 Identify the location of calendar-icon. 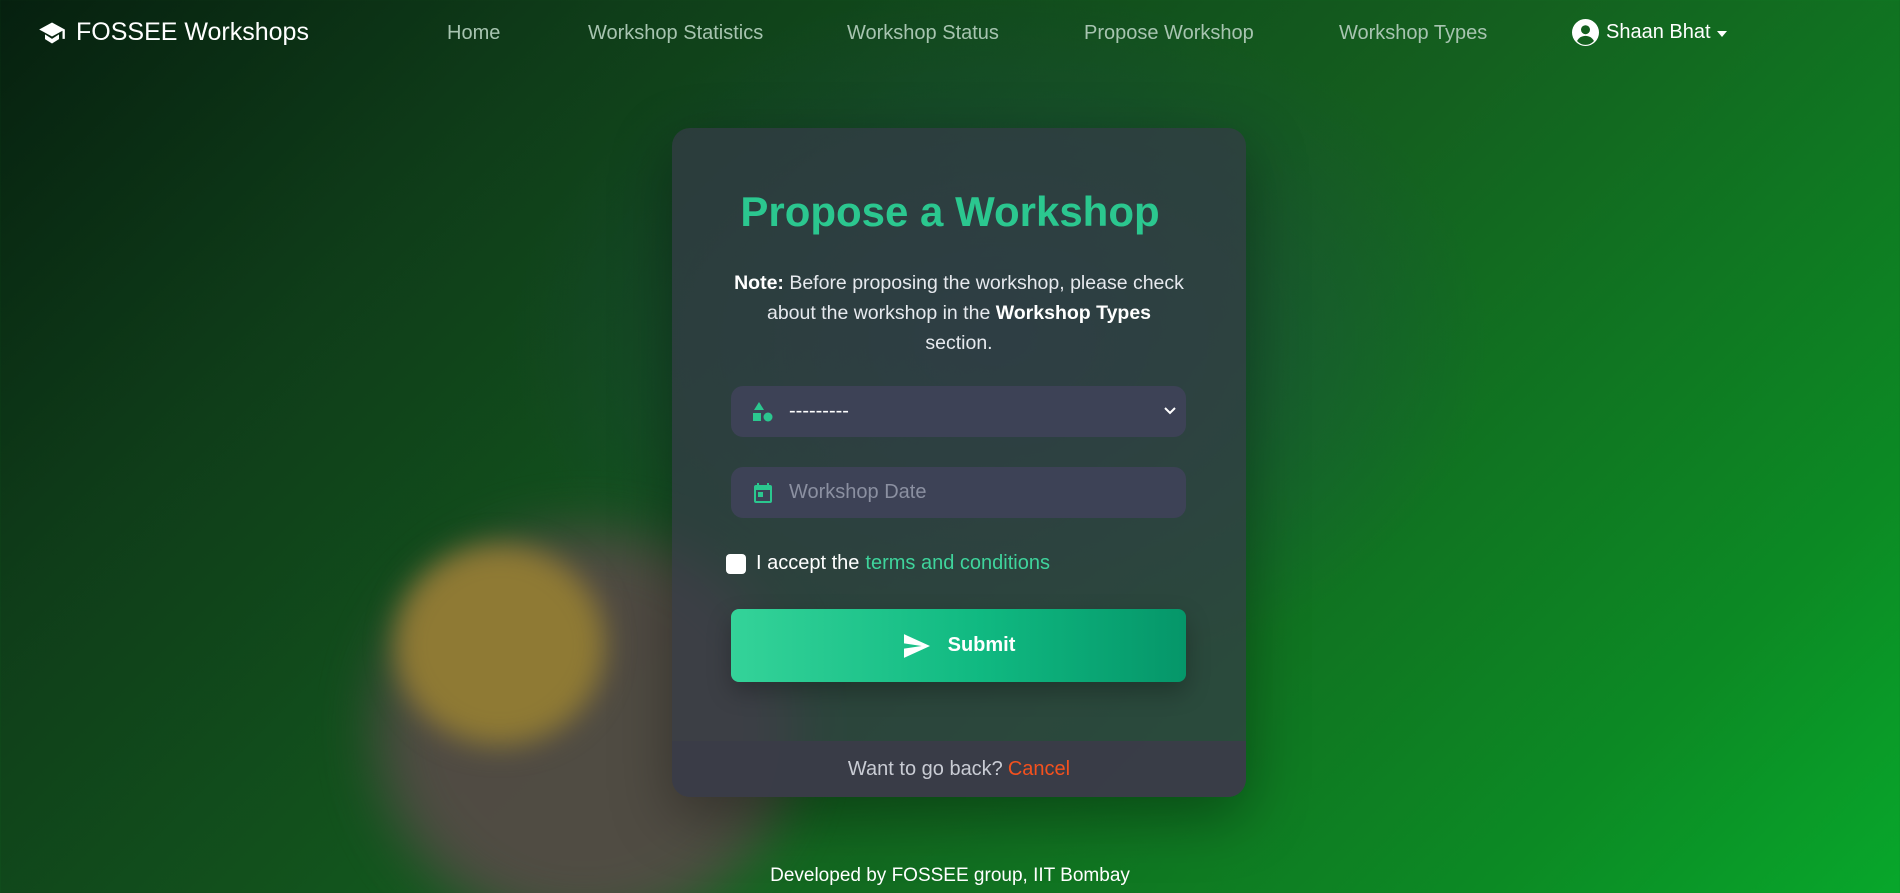
(763, 493).